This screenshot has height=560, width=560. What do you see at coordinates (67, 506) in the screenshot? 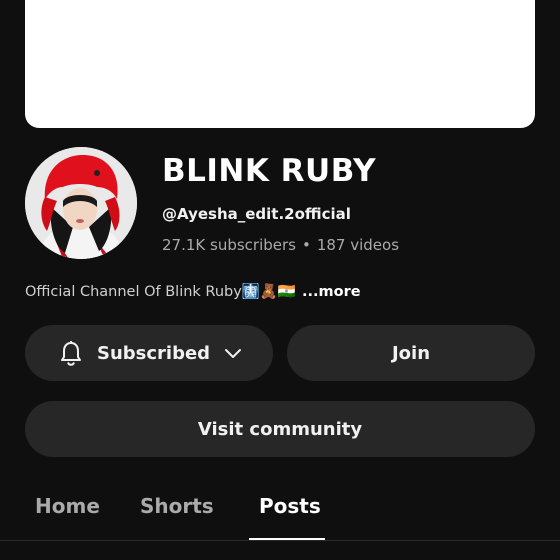
I see `tab-home: Home` at bounding box center [67, 506].